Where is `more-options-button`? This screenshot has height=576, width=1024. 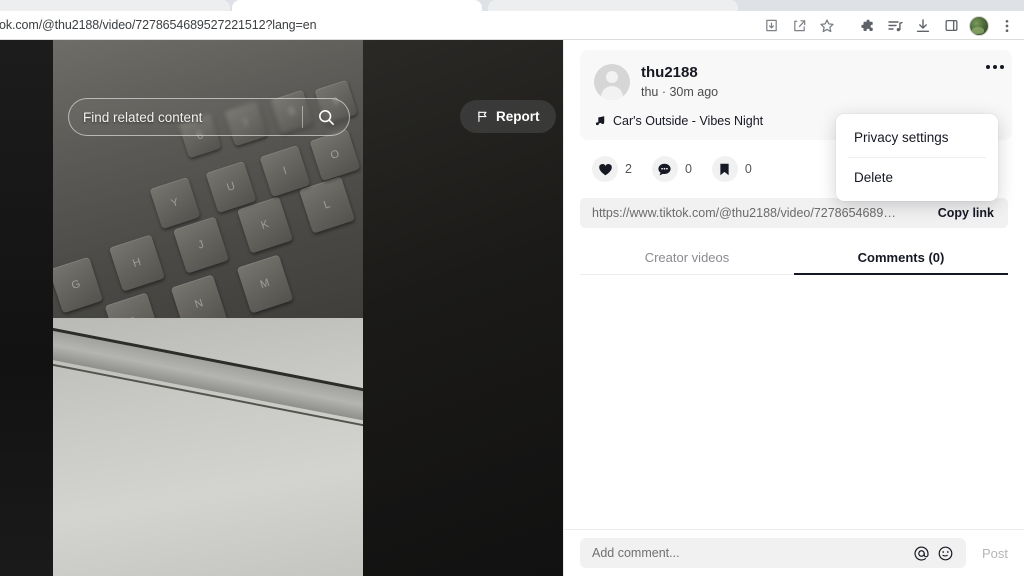
more-options-button is located at coordinates (995, 67).